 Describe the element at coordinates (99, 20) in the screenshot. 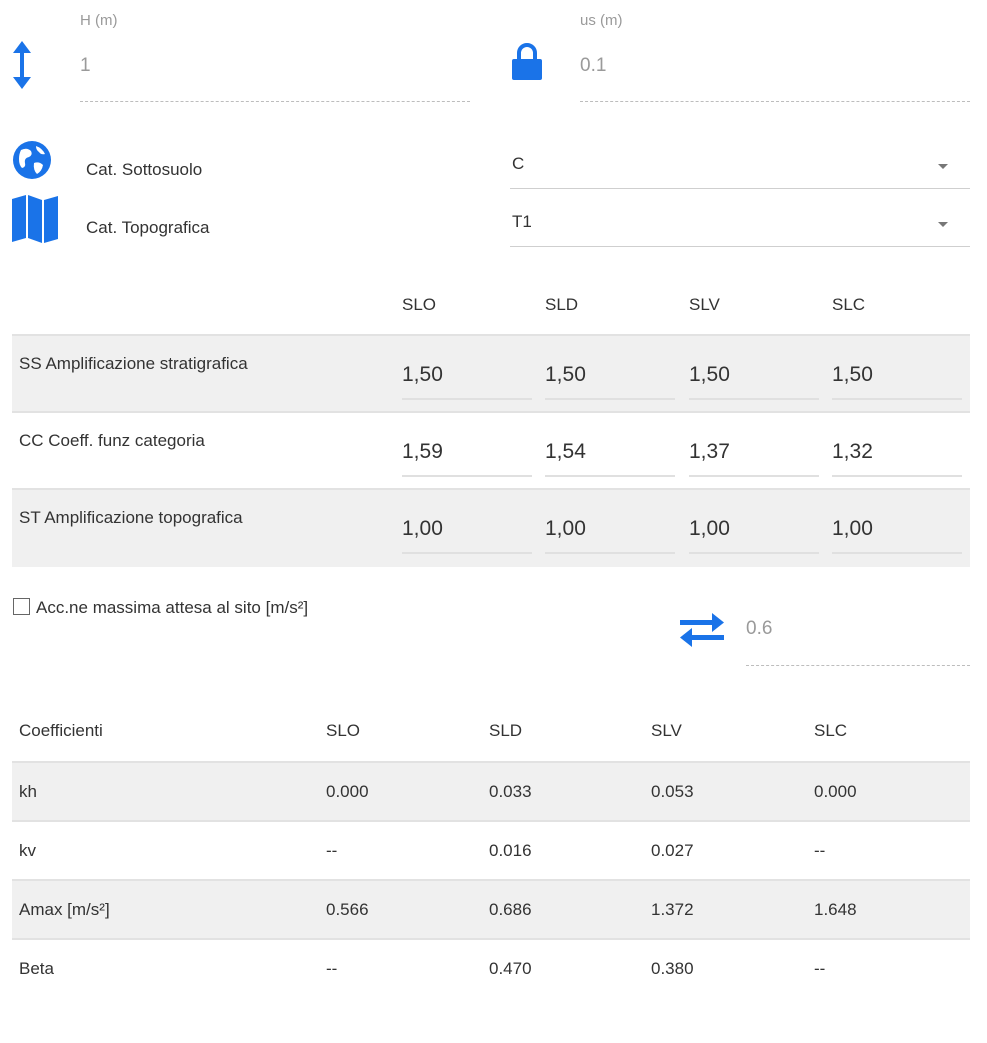

I see `h-label: H (m)` at that location.